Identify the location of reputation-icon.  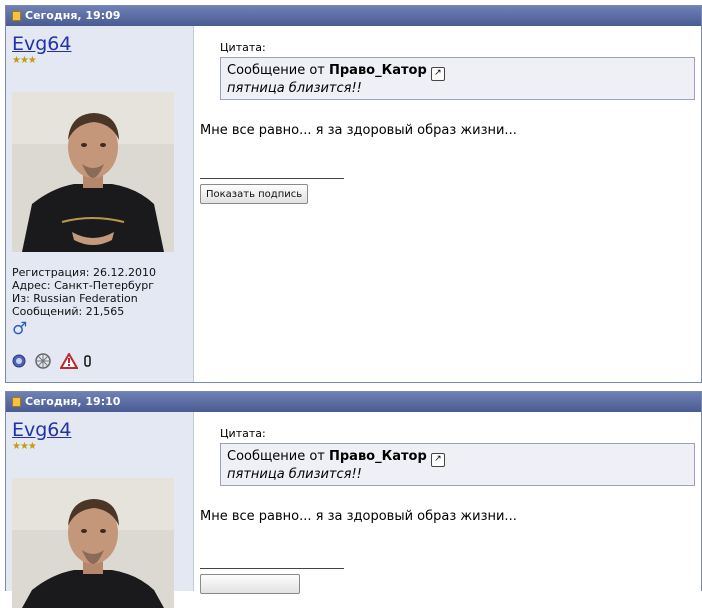
(43, 362).